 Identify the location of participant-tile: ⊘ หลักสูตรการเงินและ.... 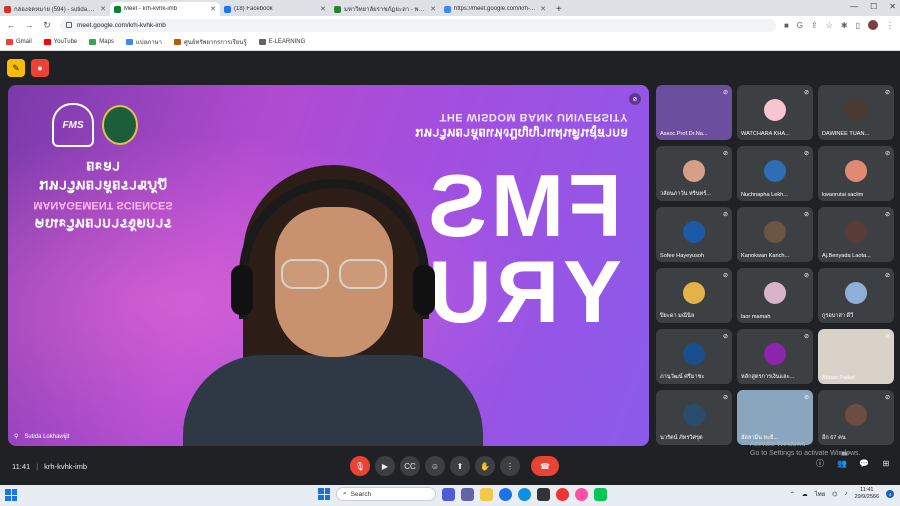
(775, 356).